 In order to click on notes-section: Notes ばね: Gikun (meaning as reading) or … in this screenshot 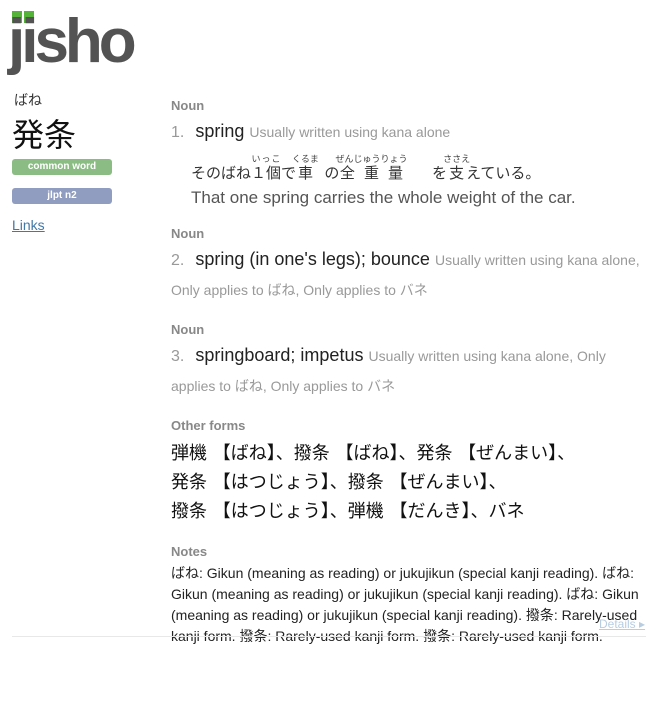, I will do `click(406, 595)`.